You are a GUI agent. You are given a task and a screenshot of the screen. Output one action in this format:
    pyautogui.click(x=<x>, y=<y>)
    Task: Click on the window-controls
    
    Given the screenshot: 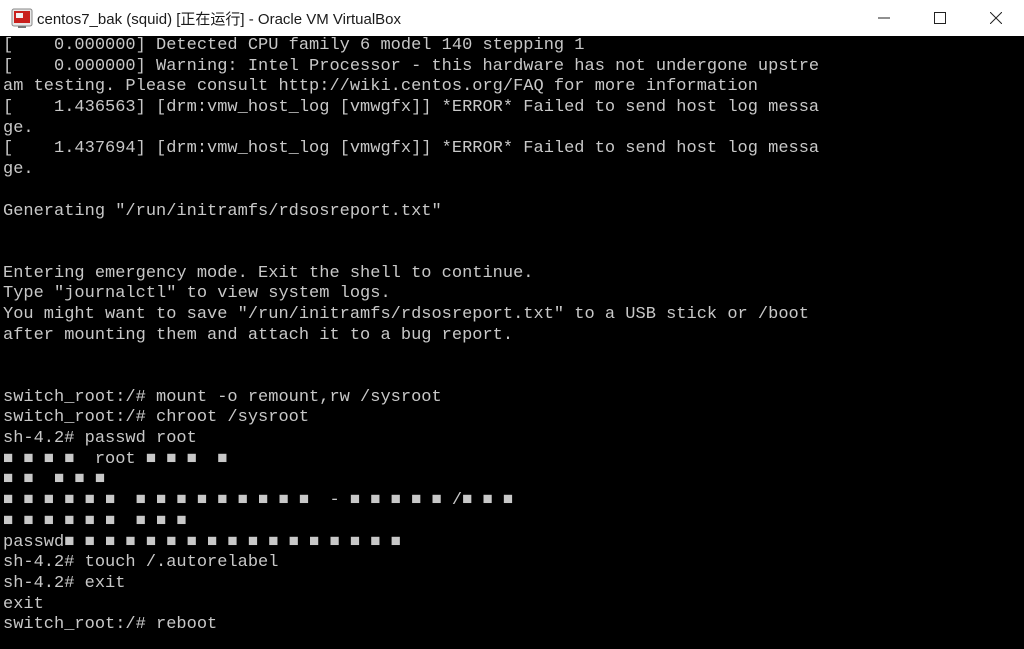 What is the action you would take?
    pyautogui.click(x=940, y=18)
    